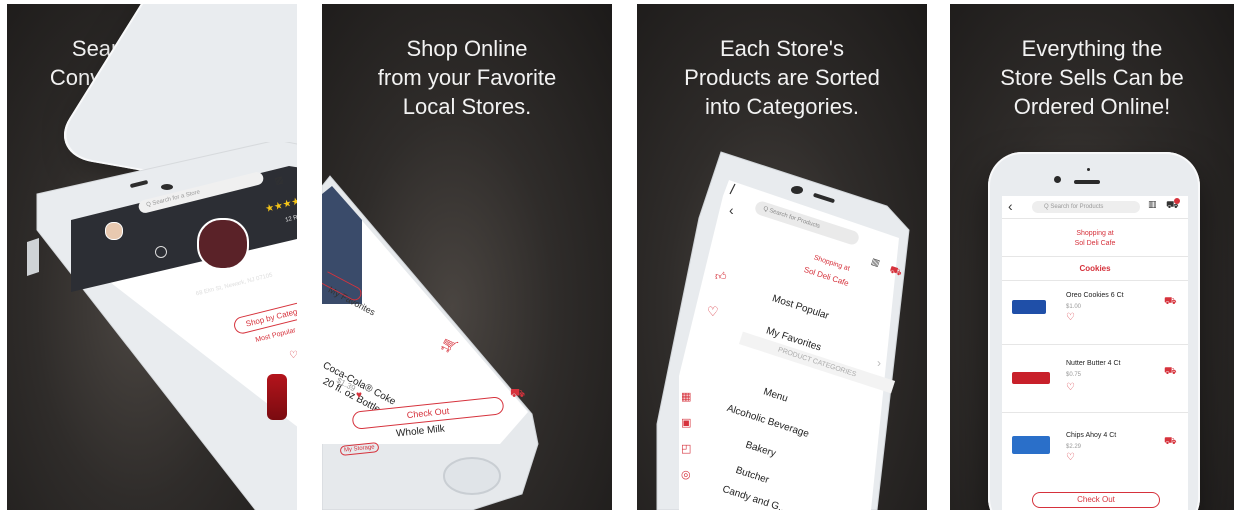 Image resolution: width=1237 pixels, height=514 pixels. I want to click on chevron-right-icon: ›, so click(879, 363).